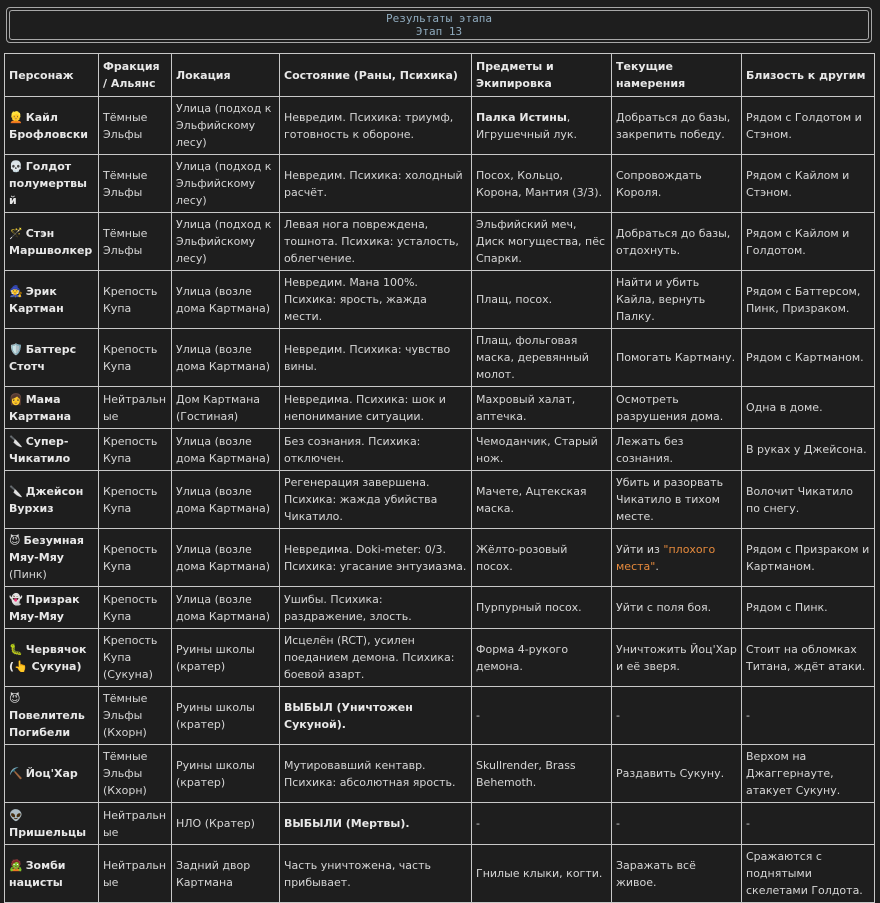 The image size is (880, 903). What do you see at coordinates (804, 125) in the screenshot?
I see `proximity-text: Рядом с Голдотом и Стэном.` at bounding box center [804, 125].